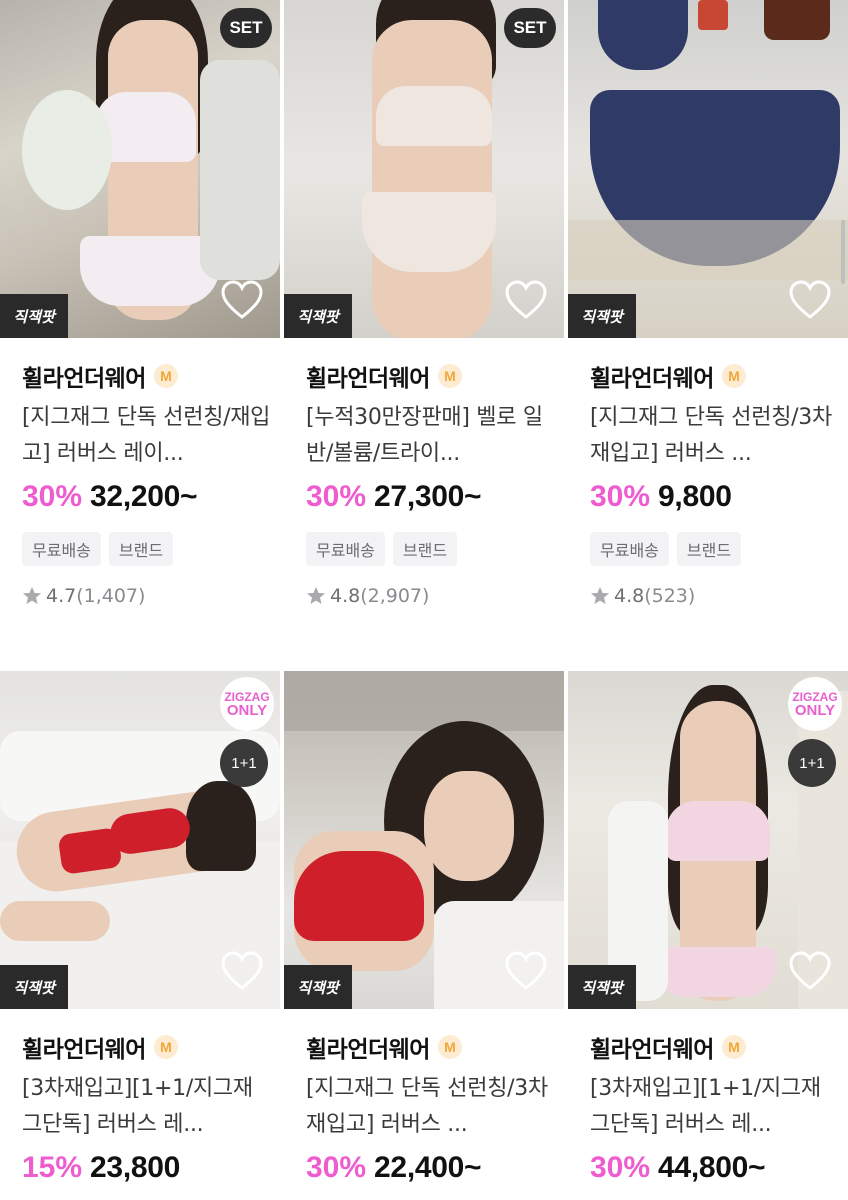 The height and width of the screenshot is (1200, 848). I want to click on price: 9,800, so click(695, 496).